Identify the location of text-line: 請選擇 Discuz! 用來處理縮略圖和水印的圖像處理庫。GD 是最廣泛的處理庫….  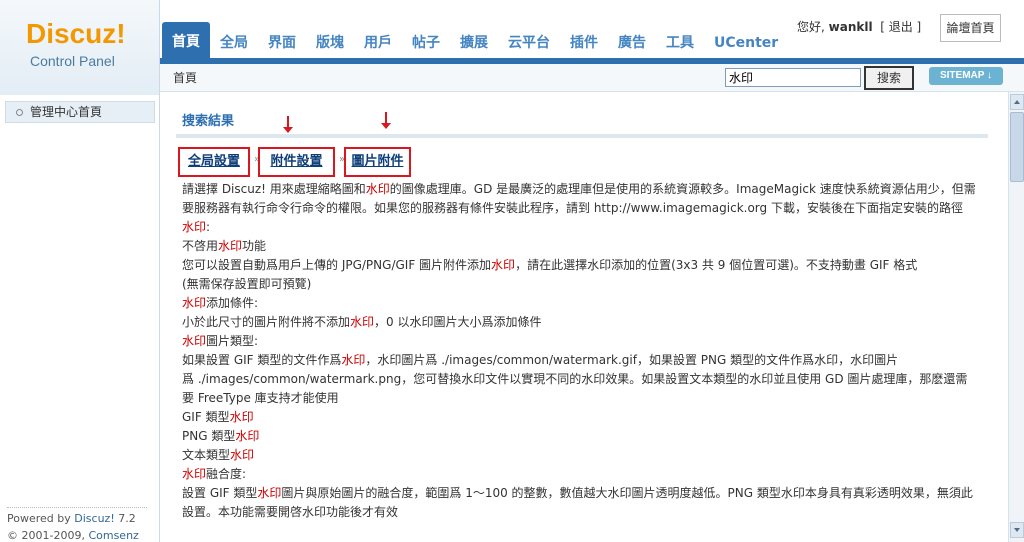
(582, 189).